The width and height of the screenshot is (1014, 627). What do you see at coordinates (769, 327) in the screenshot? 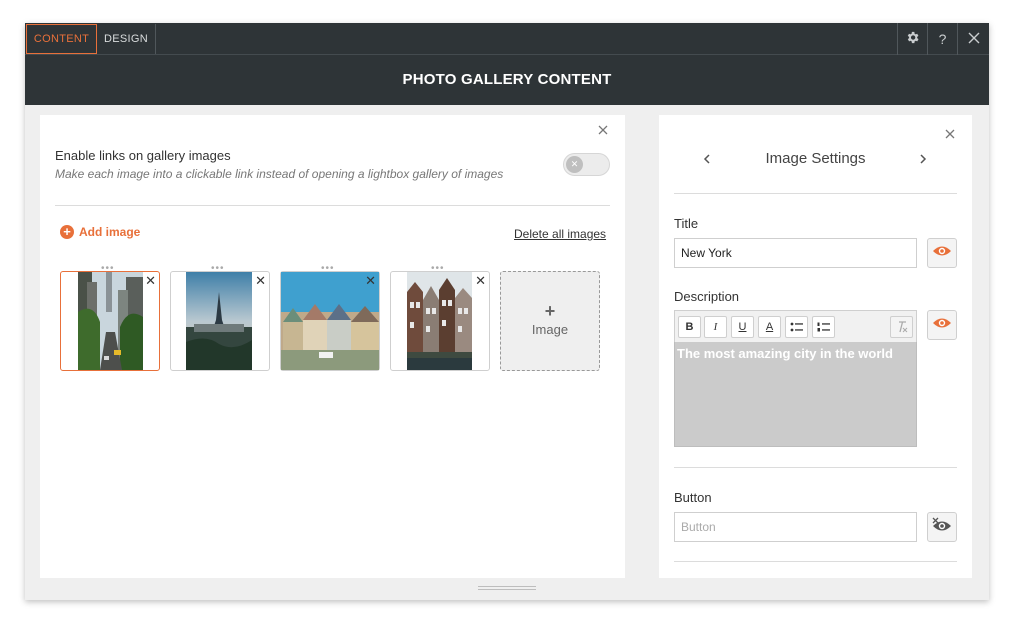
I see `text-color-button: A` at bounding box center [769, 327].